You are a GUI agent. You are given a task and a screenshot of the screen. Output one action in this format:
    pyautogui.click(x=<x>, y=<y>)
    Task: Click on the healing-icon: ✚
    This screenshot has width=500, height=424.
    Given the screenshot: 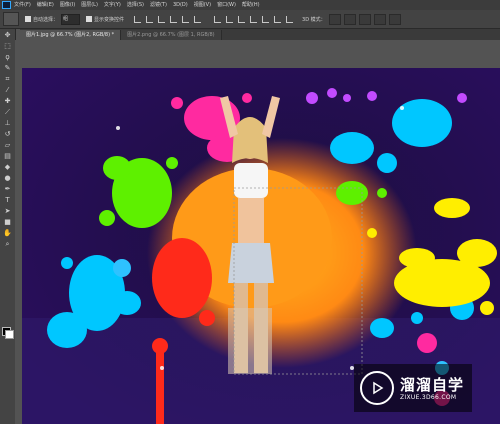 What is the action you would take?
    pyautogui.click(x=7, y=101)
    